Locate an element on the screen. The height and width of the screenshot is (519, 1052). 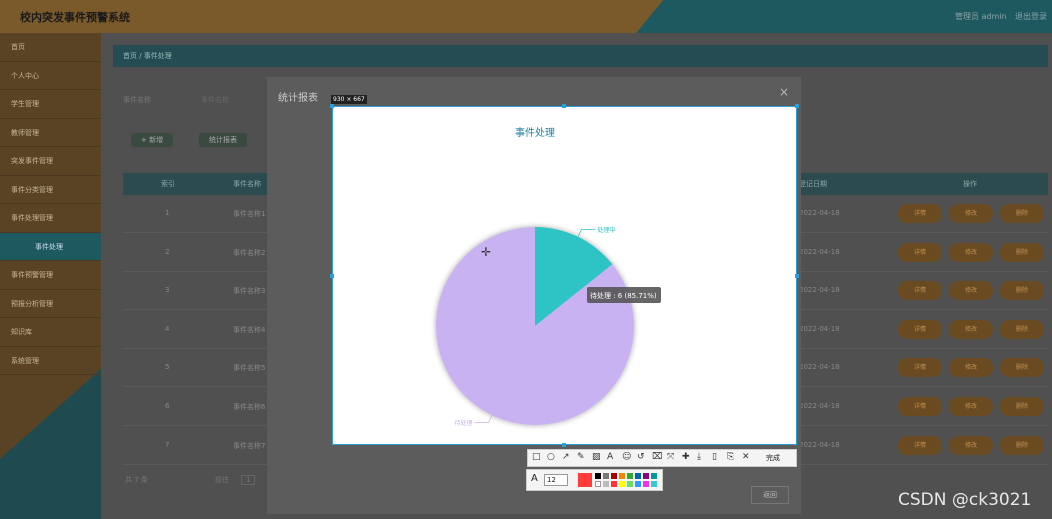
sidebar-item: 知识库 is located at coordinates (50, 332).